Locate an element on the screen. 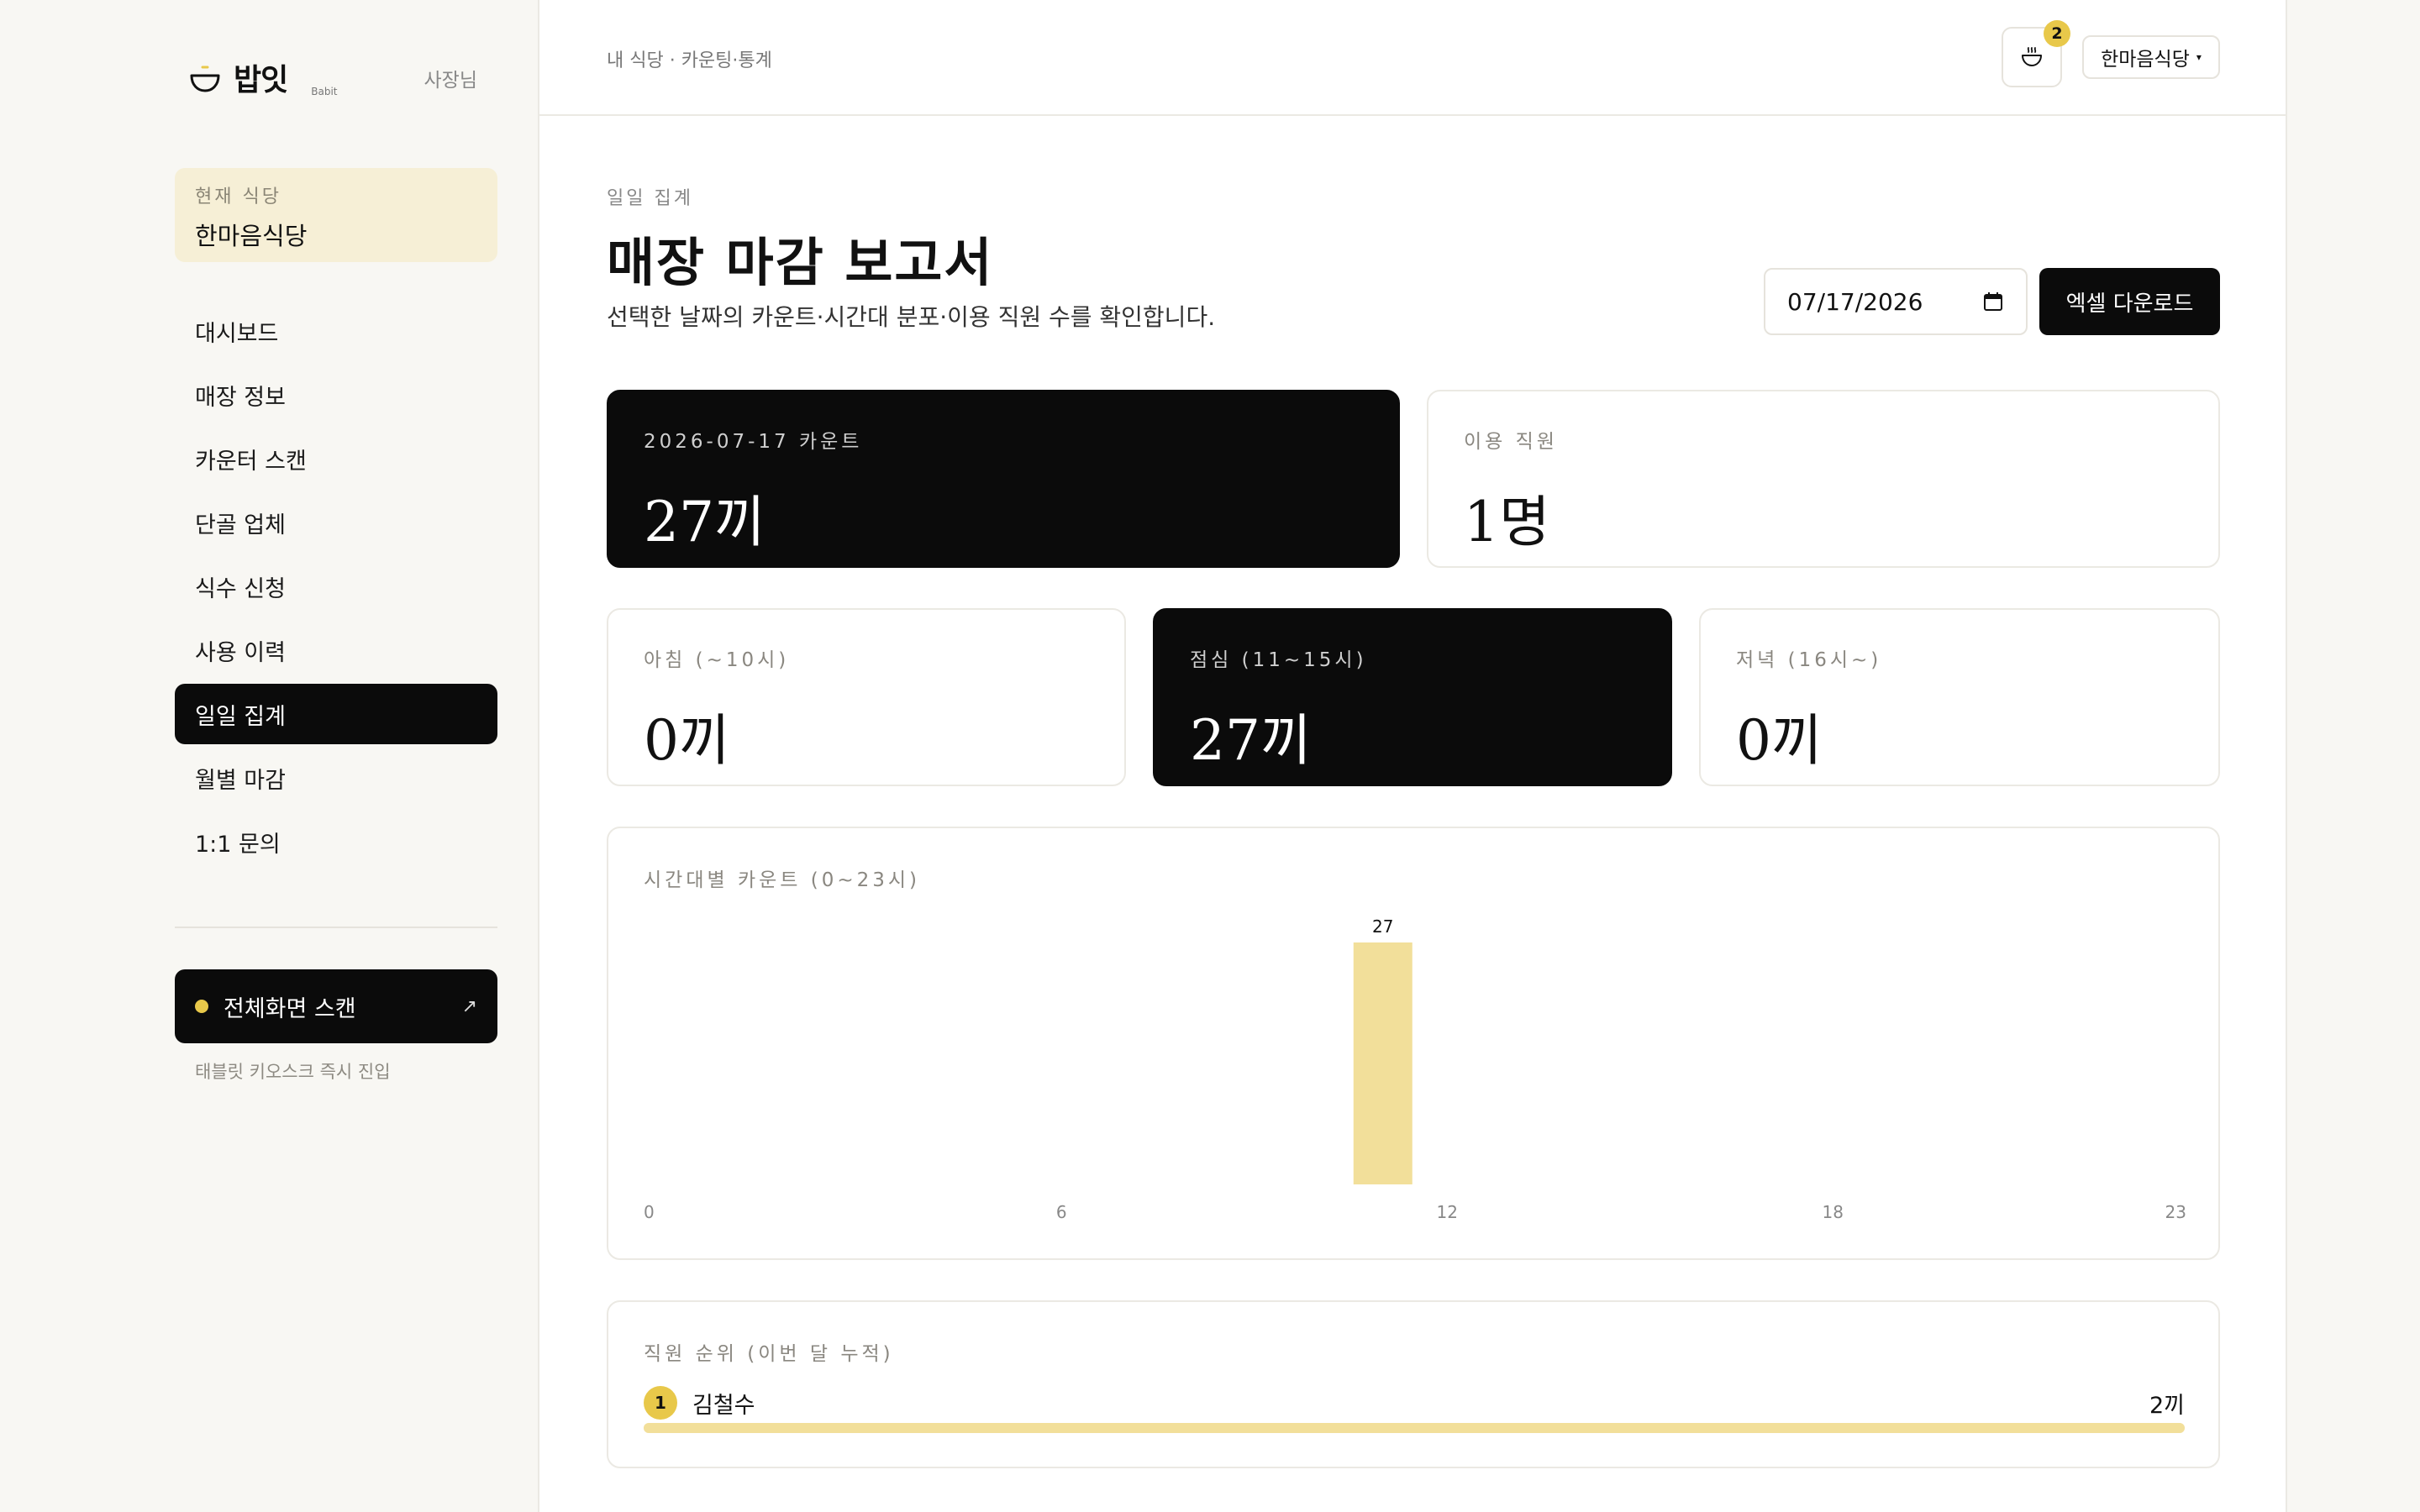 Image resolution: width=2420 pixels, height=1512 pixels. fullscreen-scan-hint: 태블릿 키오스크 즉시 진입 is located at coordinates (293, 1072).